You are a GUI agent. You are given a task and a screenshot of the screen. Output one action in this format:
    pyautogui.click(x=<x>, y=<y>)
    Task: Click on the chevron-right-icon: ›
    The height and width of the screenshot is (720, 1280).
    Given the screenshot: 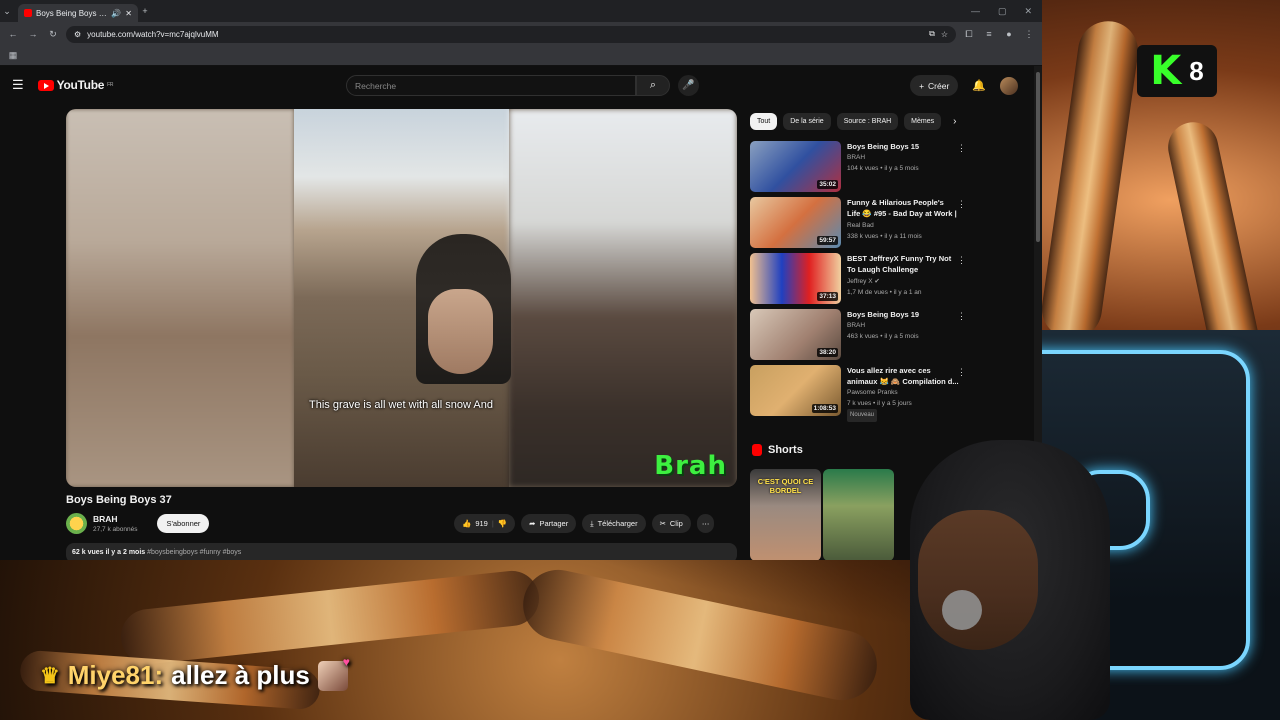 What is the action you would take?
    pyautogui.click(x=954, y=121)
    